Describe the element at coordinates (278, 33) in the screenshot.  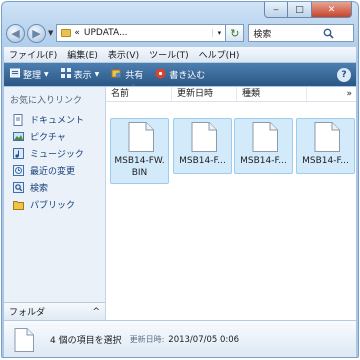
I see `search-input: 検索` at that location.